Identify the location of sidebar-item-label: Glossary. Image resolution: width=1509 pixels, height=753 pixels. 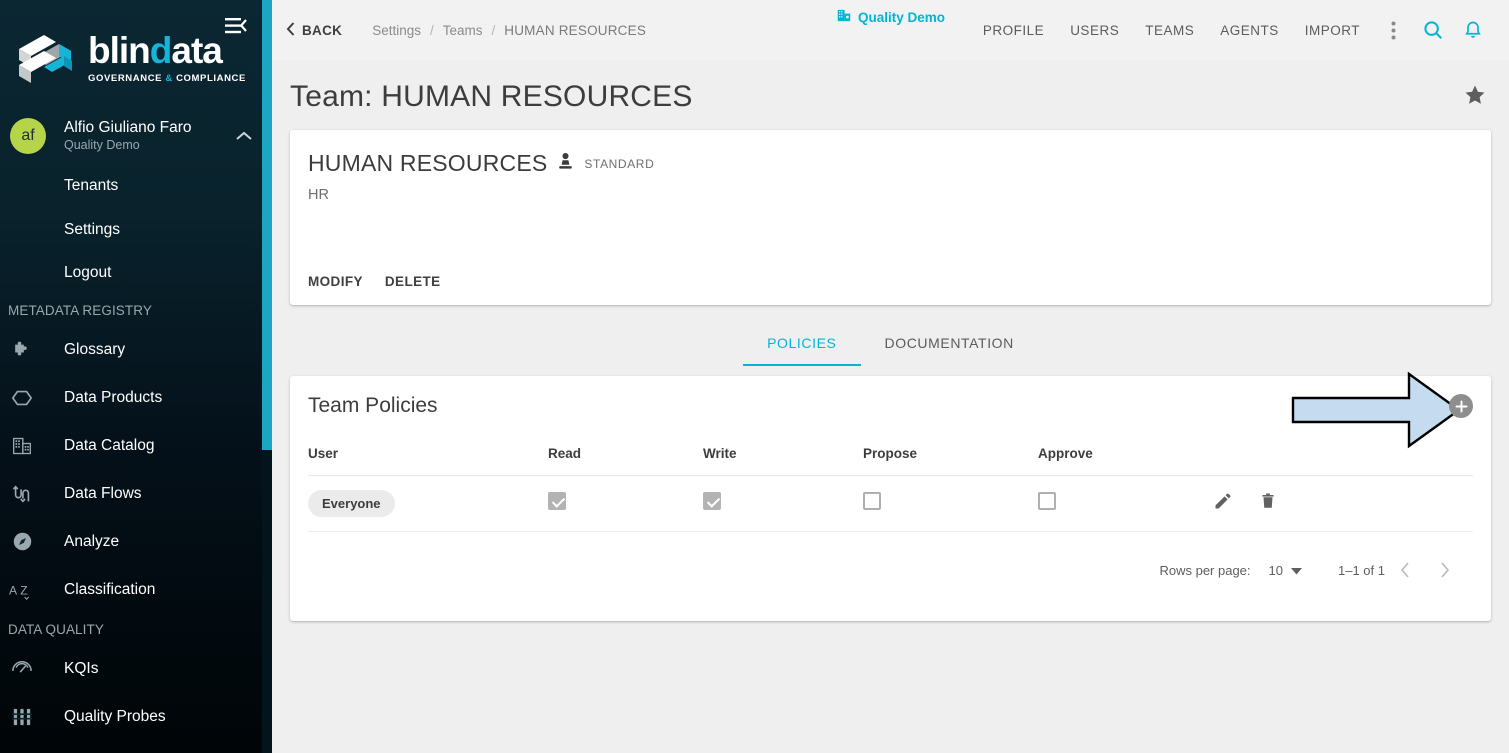
(95, 349).